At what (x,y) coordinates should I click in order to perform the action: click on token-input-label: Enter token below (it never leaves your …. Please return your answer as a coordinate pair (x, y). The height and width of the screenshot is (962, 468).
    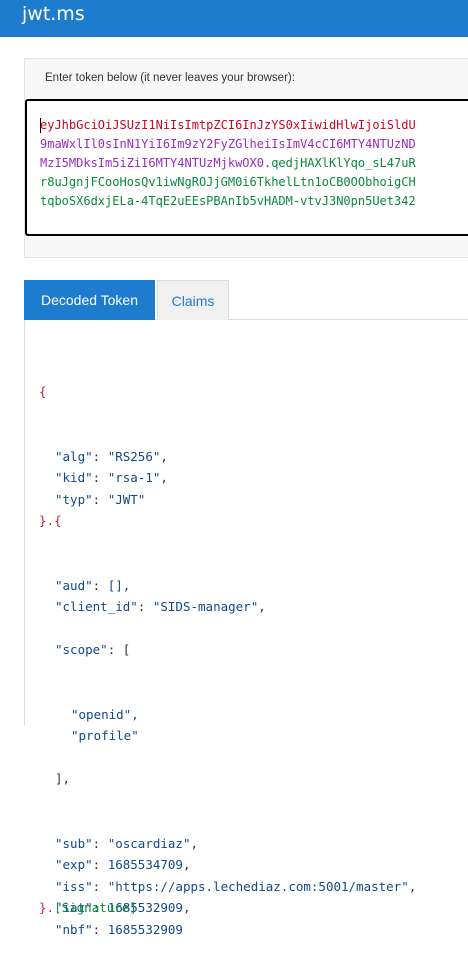
    Looking at the image, I should click on (170, 78).